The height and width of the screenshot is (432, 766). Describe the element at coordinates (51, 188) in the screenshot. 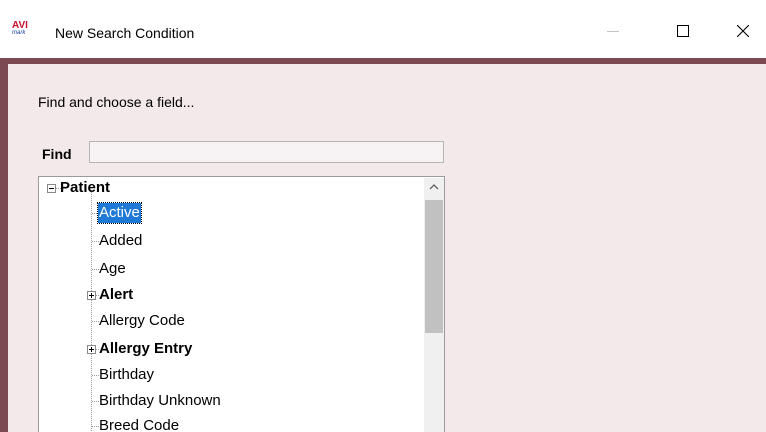

I see `collapse-icon` at that location.